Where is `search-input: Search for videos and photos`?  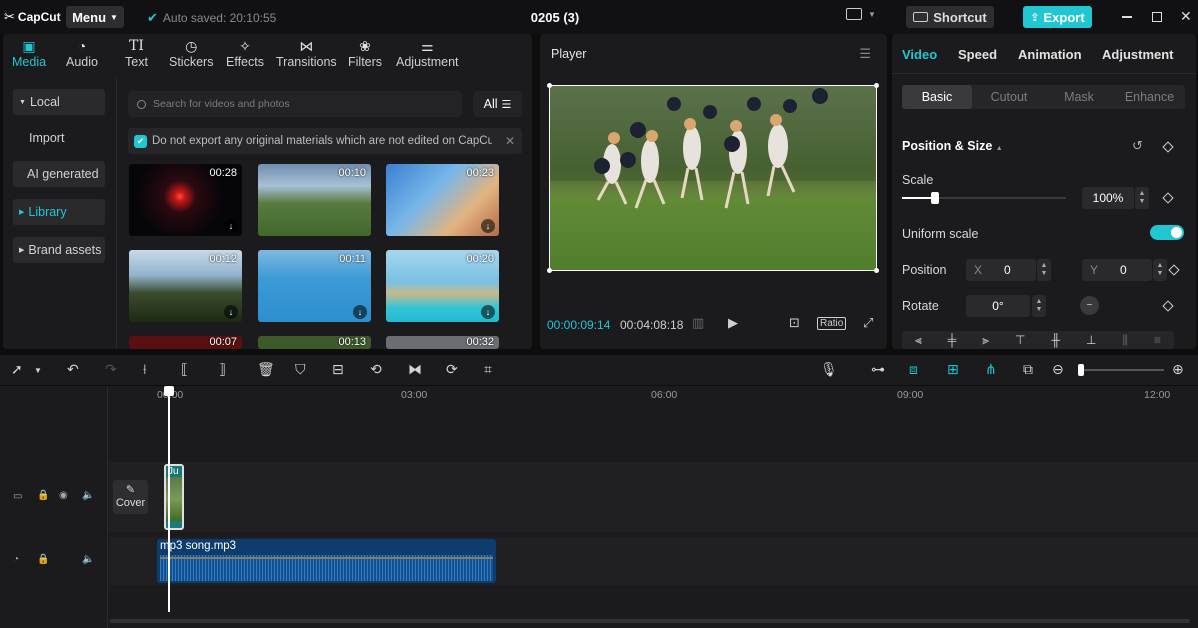 search-input: Search for videos and photos is located at coordinates (295, 104).